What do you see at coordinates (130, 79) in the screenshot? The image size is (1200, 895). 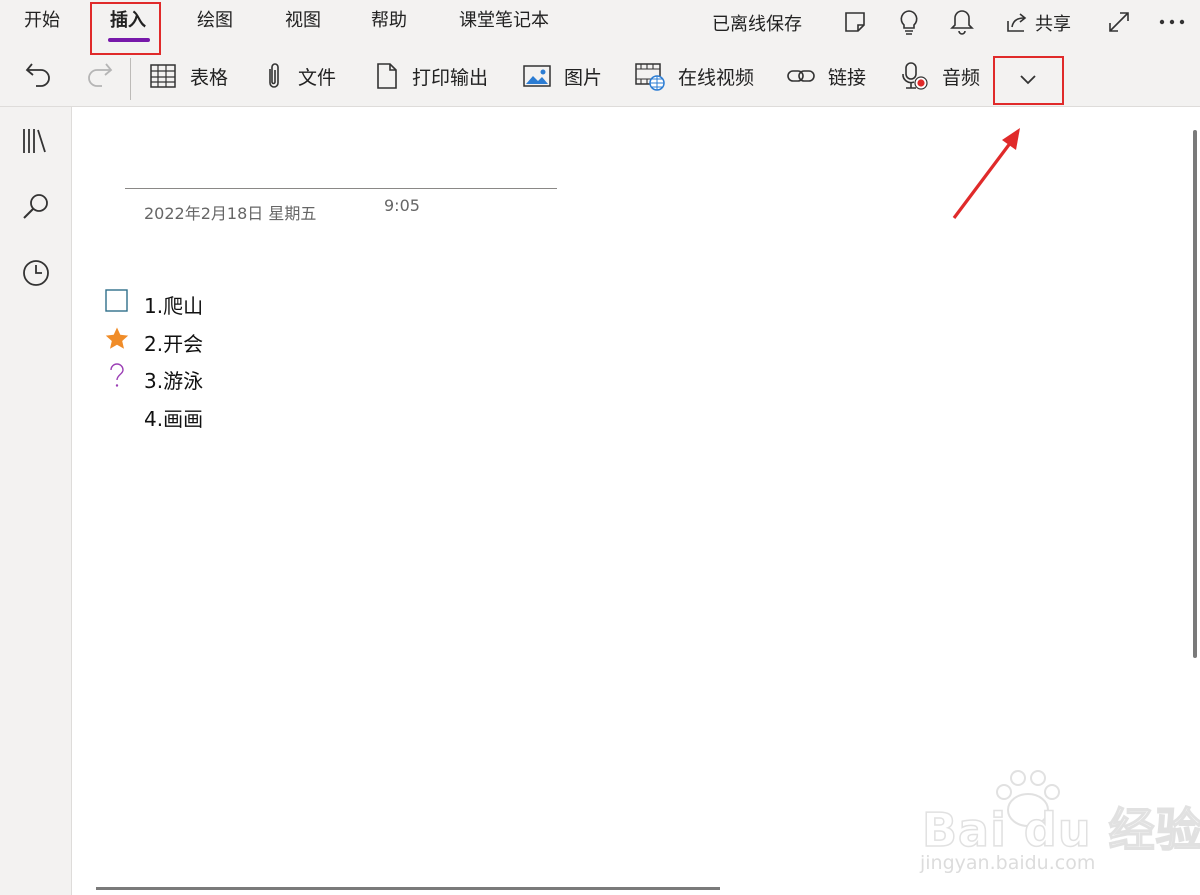 I see `toolbar-separator` at bounding box center [130, 79].